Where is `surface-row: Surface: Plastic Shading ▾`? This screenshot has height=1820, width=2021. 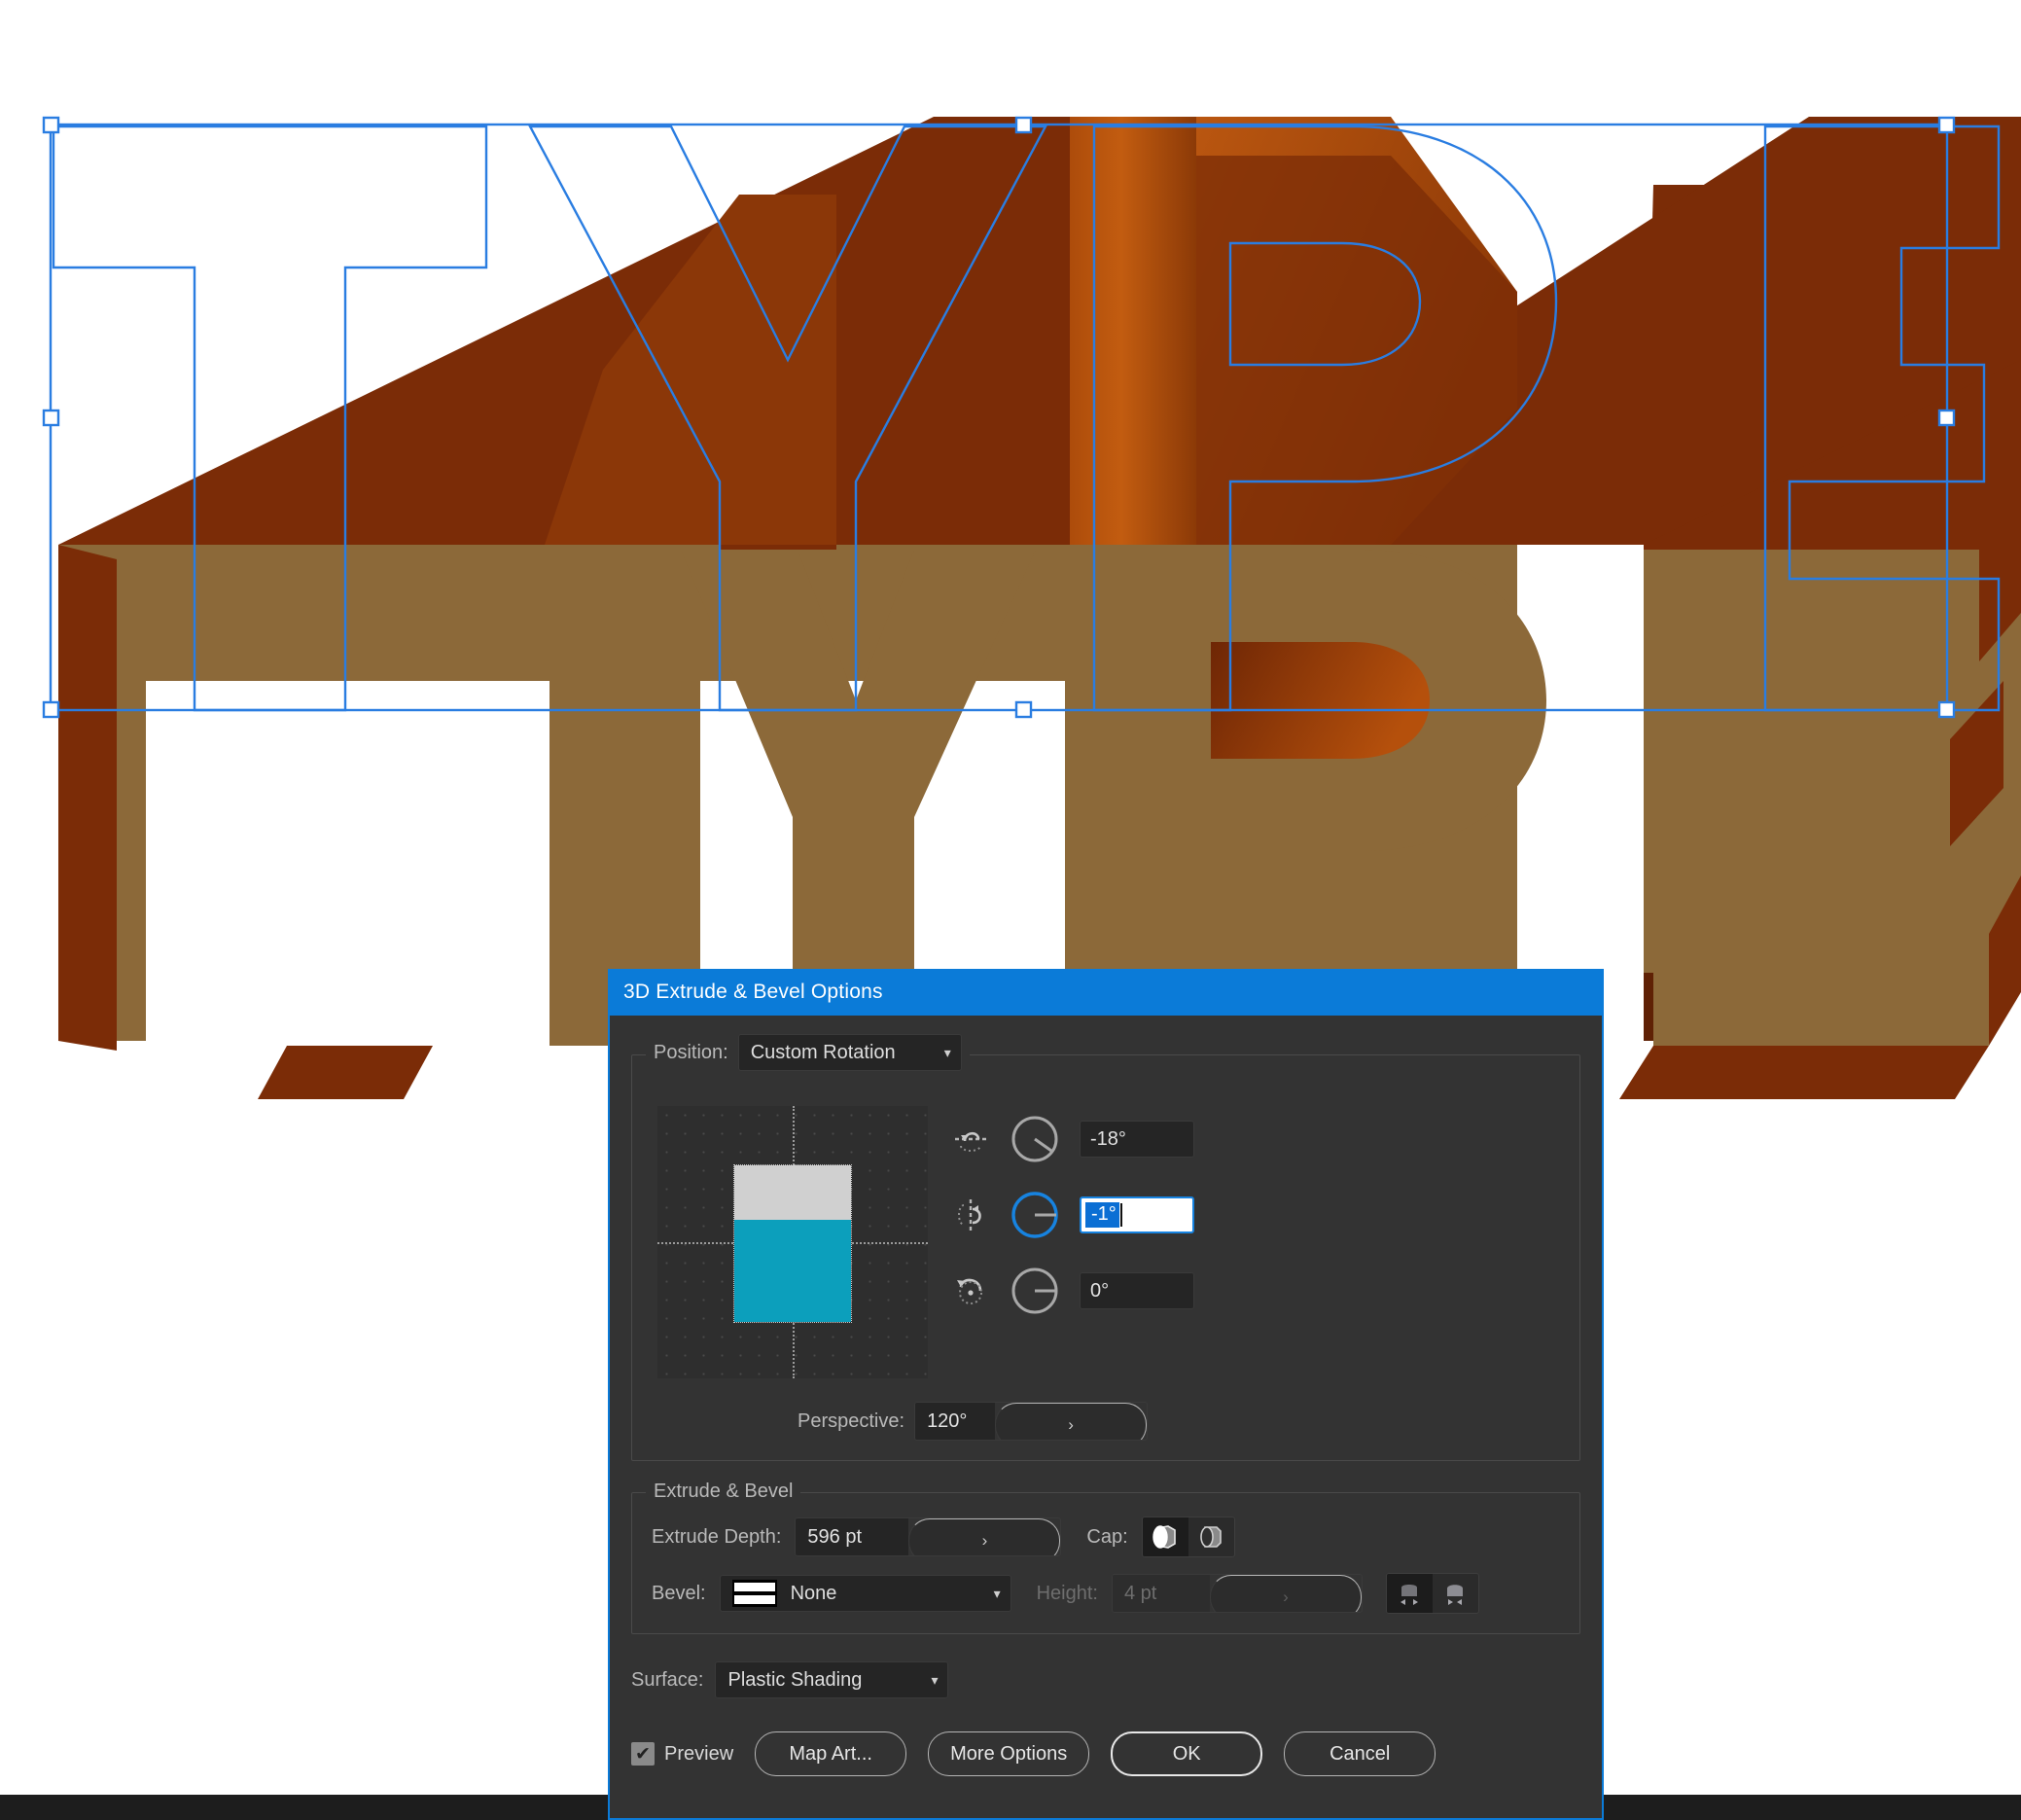
surface-row: Surface: Plastic Shading ▾ is located at coordinates (1106, 1679).